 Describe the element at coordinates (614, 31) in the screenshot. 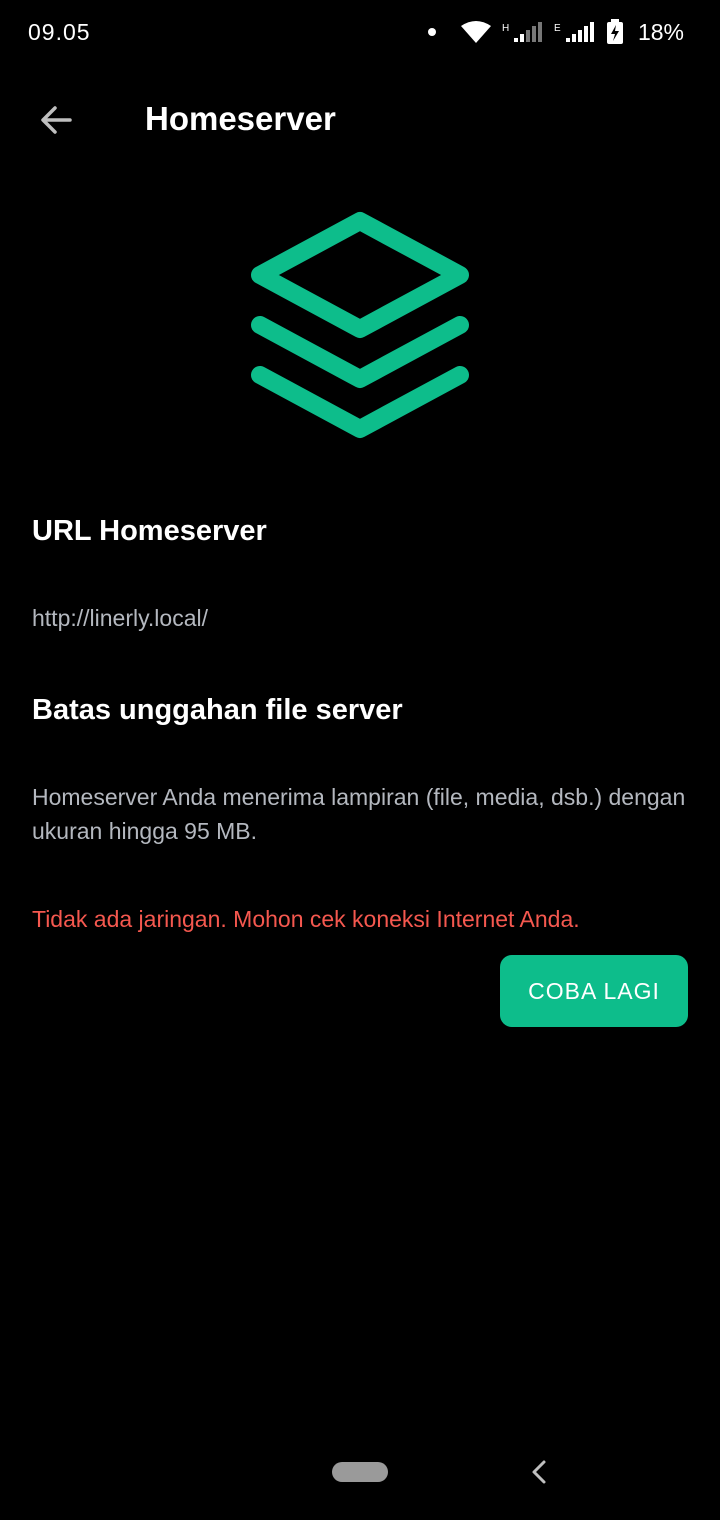

I see `battery-charging-icon` at that location.